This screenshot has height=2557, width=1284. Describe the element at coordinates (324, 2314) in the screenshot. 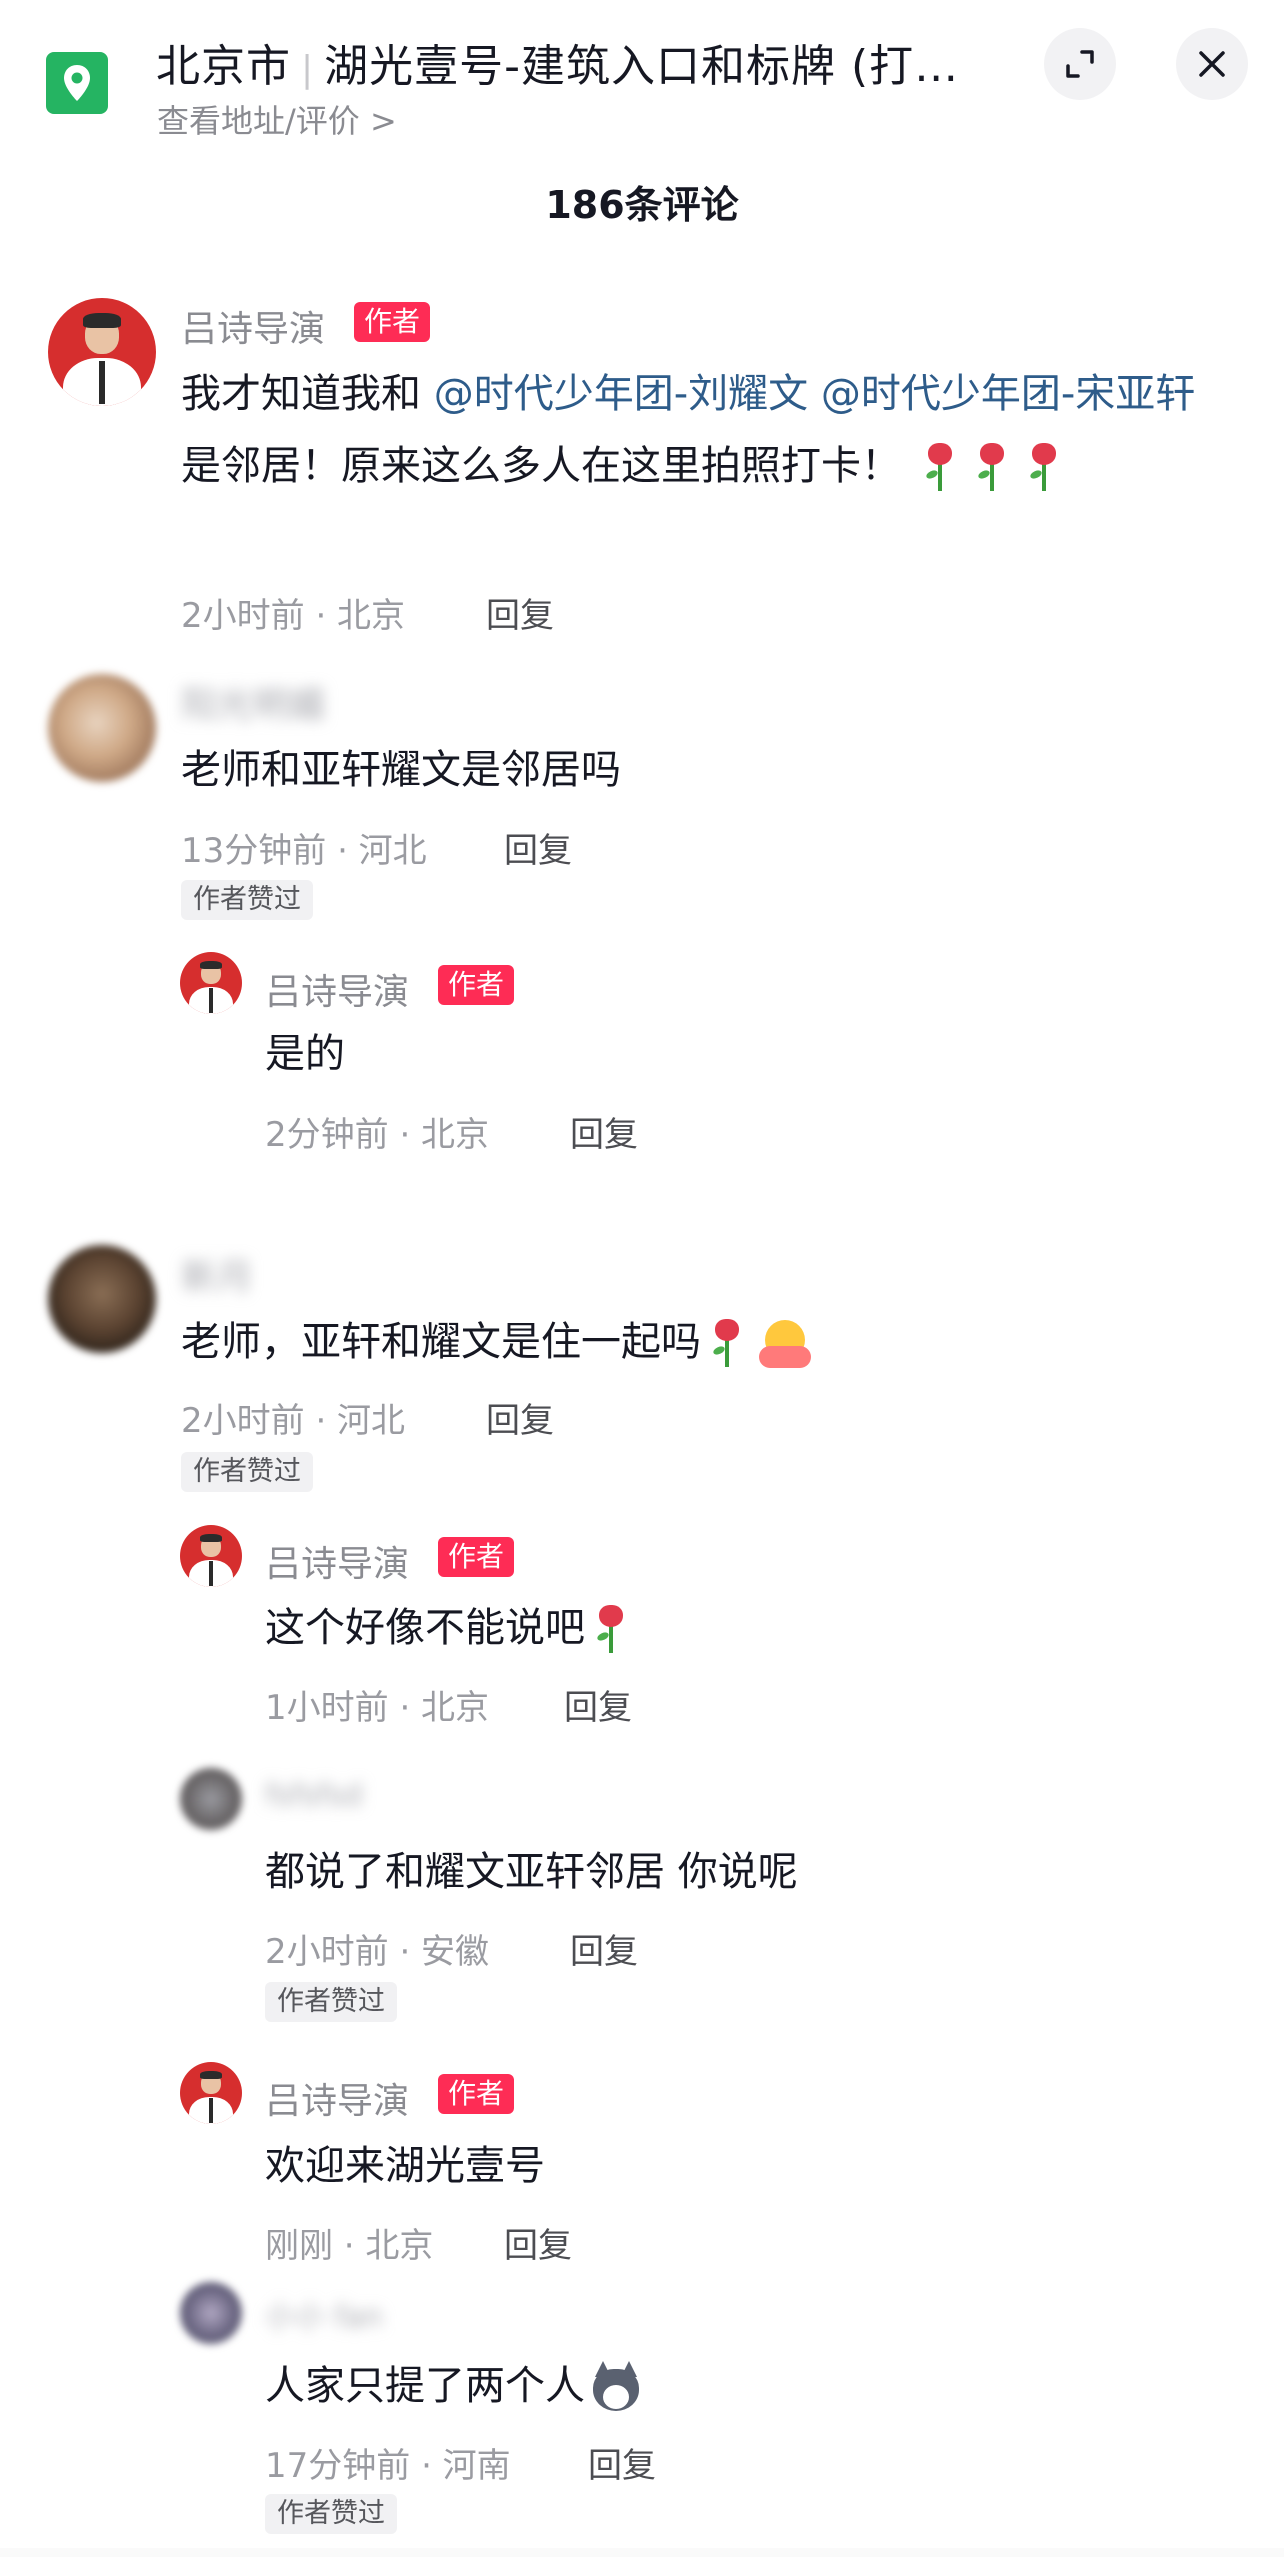

I see `username: 小小 fan` at that location.